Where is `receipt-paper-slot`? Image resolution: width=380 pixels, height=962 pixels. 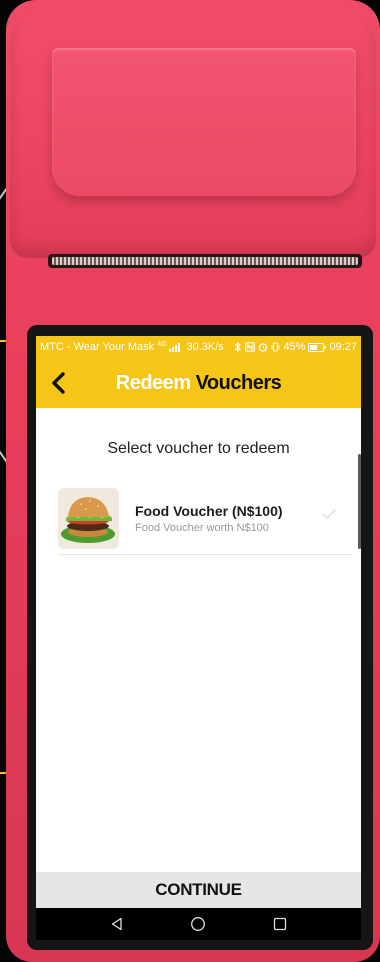 receipt-paper-slot is located at coordinates (205, 261).